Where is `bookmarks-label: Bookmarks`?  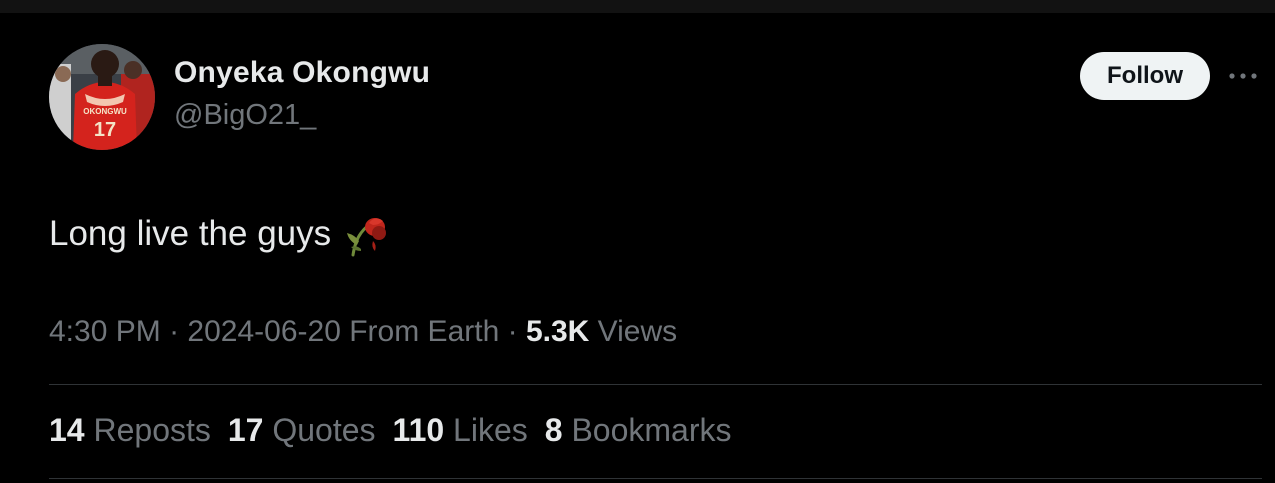 bookmarks-label: Bookmarks is located at coordinates (651, 430).